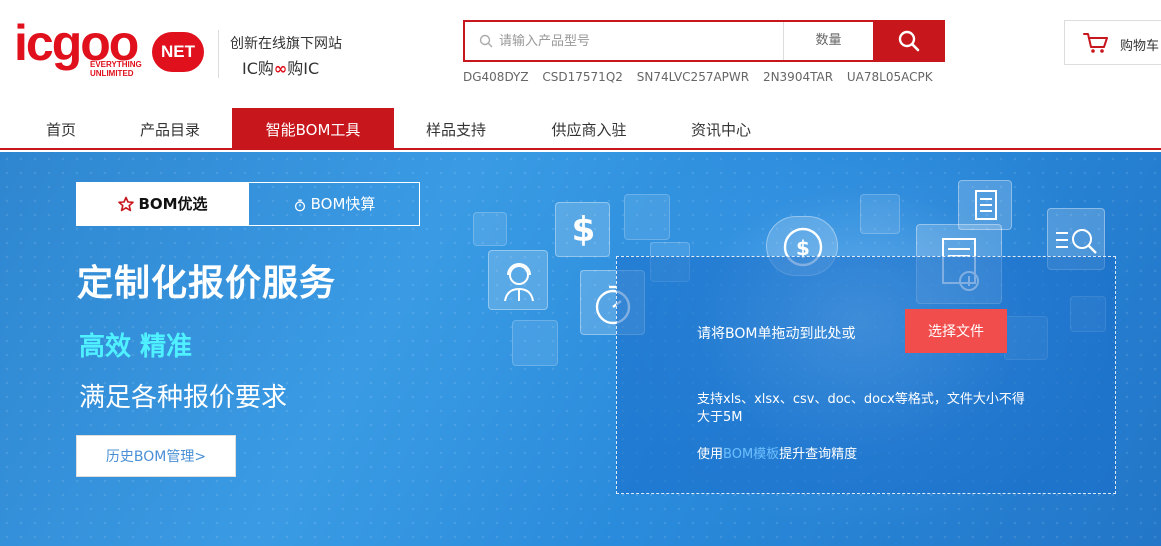  Describe the element at coordinates (639, 41) in the screenshot. I see `search-input` at that location.